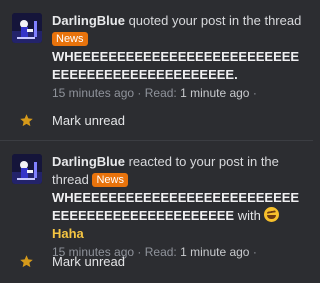  What do you see at coordinates (93, 93) in the screenshot?
I see `alert-time: 15 minutes ago` at bounding box center [93, 93].